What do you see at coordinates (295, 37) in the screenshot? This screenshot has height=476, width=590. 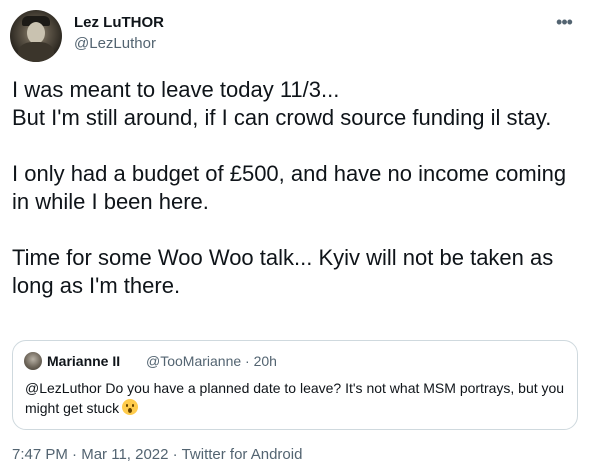 I see `tweet-header: Lez LuTHOR @LezLuthor •••` at bounding box center [295, 37].